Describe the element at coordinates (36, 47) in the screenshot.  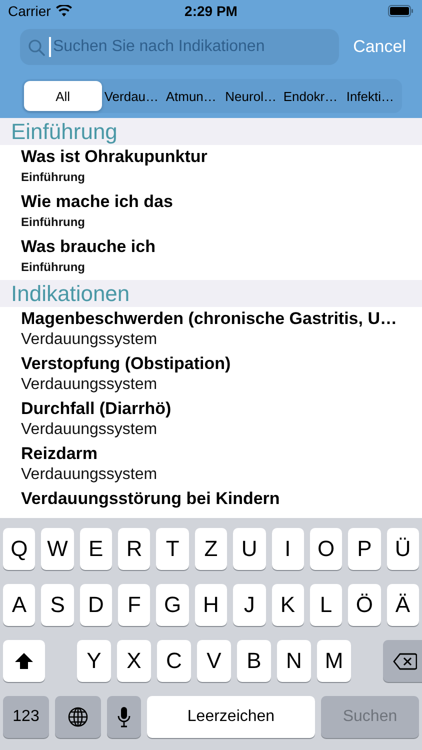
I see `search-icon` at that location.